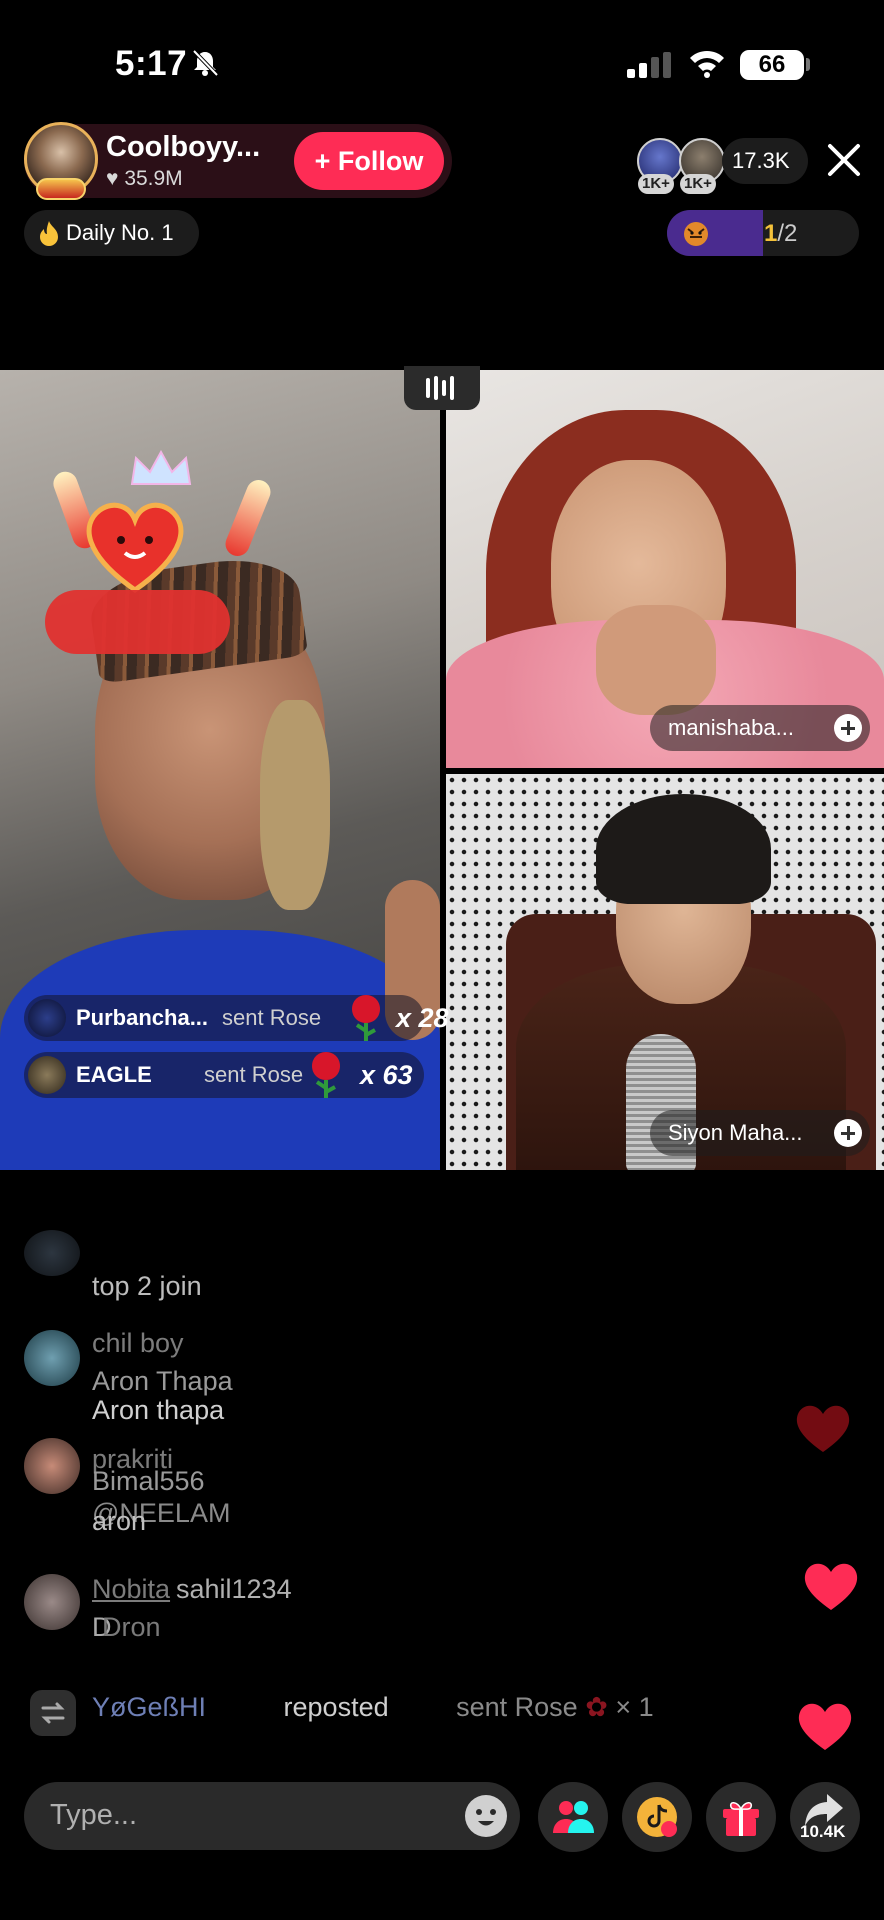 The image size is (884, 1920). Describe the element at coordinates (119, 1521) in the screenshot. I see `comment-text: aron` at that location.